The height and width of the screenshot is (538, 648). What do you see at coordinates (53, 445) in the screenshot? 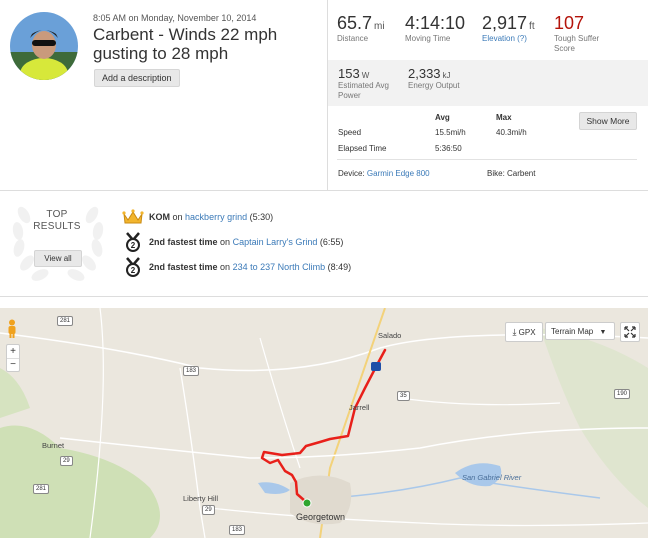
I see `map-label-burnet: Burnet` at bounding box center [53, 445].